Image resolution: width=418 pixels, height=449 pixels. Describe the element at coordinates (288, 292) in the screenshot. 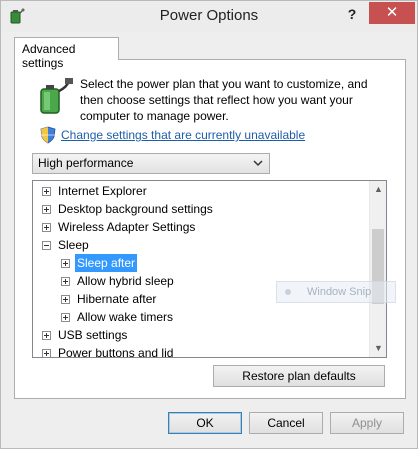

I see `snip-icon` at that location.